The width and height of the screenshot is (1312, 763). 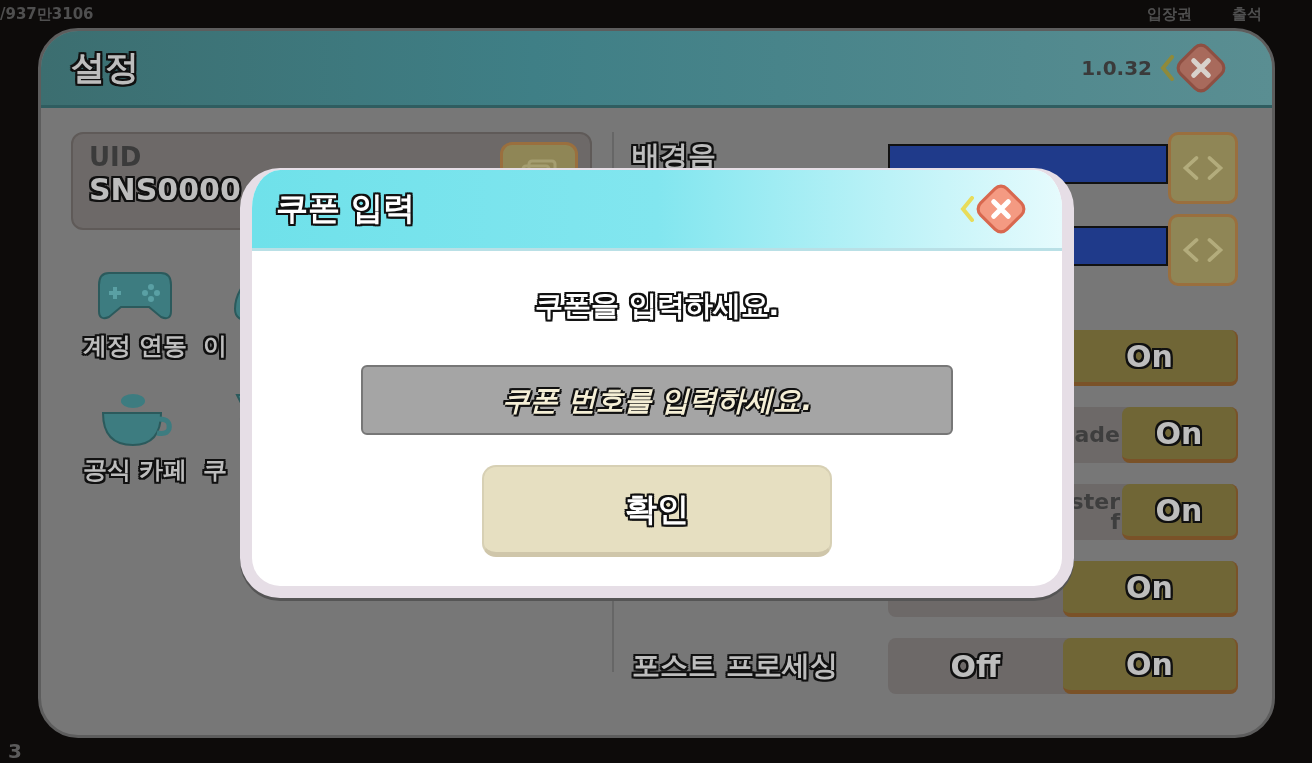 What do you see at coordinates (215, 470) in the screenshot?
I see `menu-label: 쿠` at bounding box center [215, 470].